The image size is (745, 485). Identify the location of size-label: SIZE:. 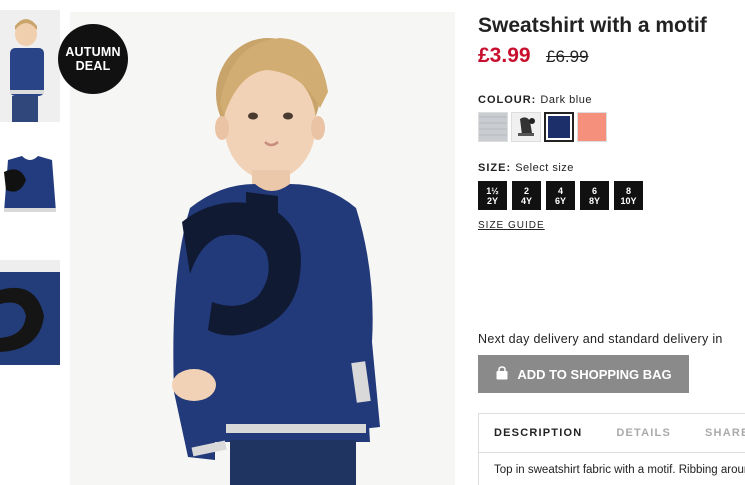
(495, 168).